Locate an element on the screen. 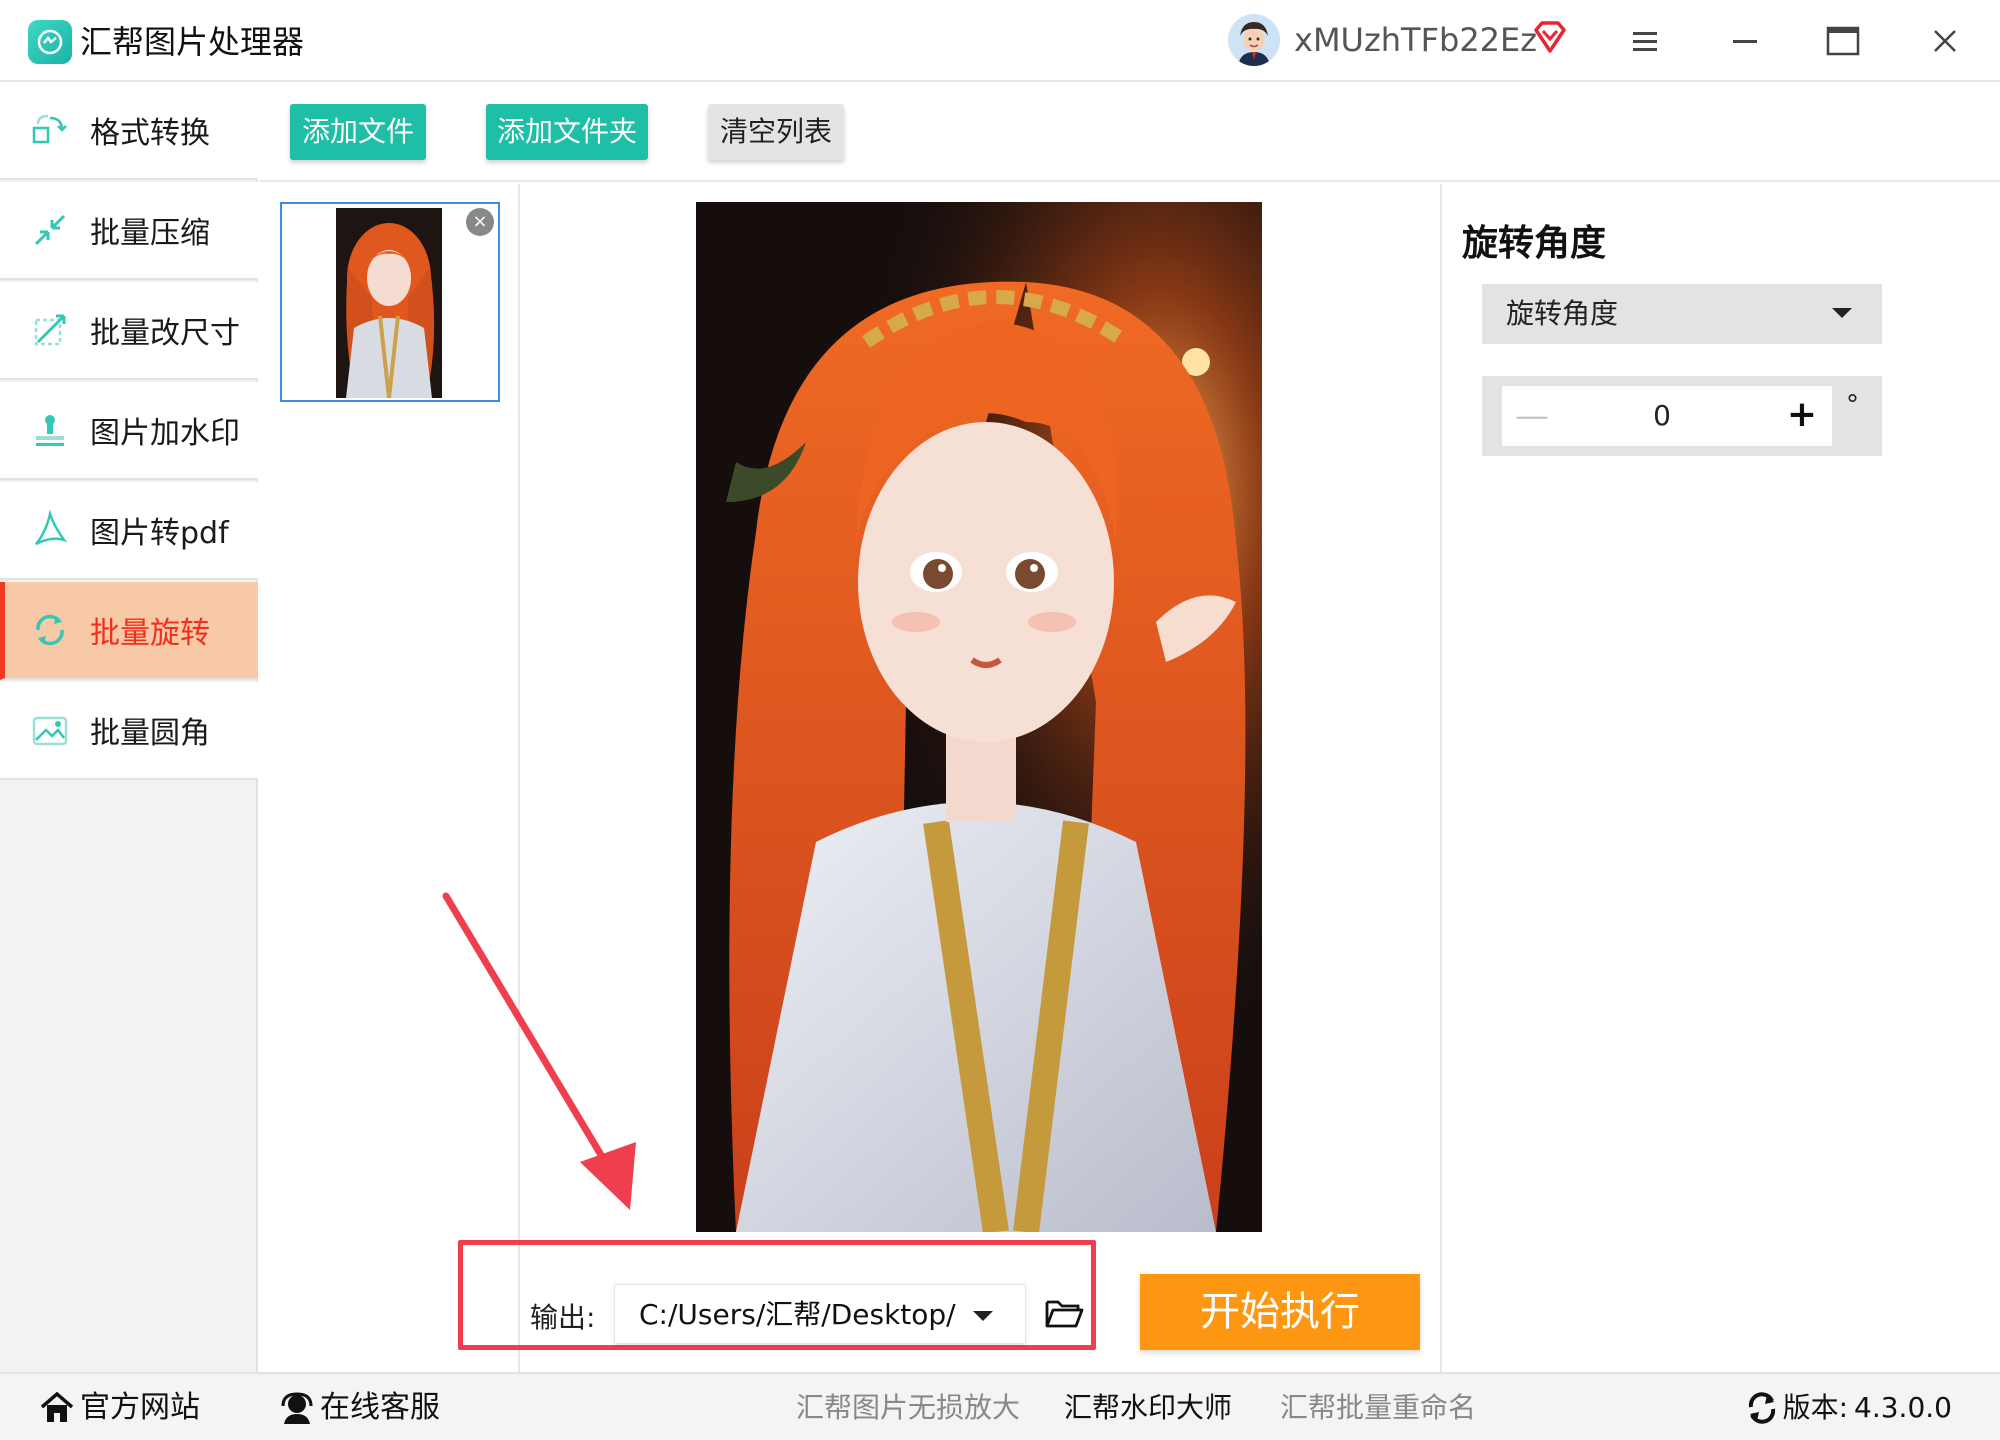 This screenshot has height=1440, width=2000. sidebar-item-label: 批量圆角 is located at coordinates (150, 733).